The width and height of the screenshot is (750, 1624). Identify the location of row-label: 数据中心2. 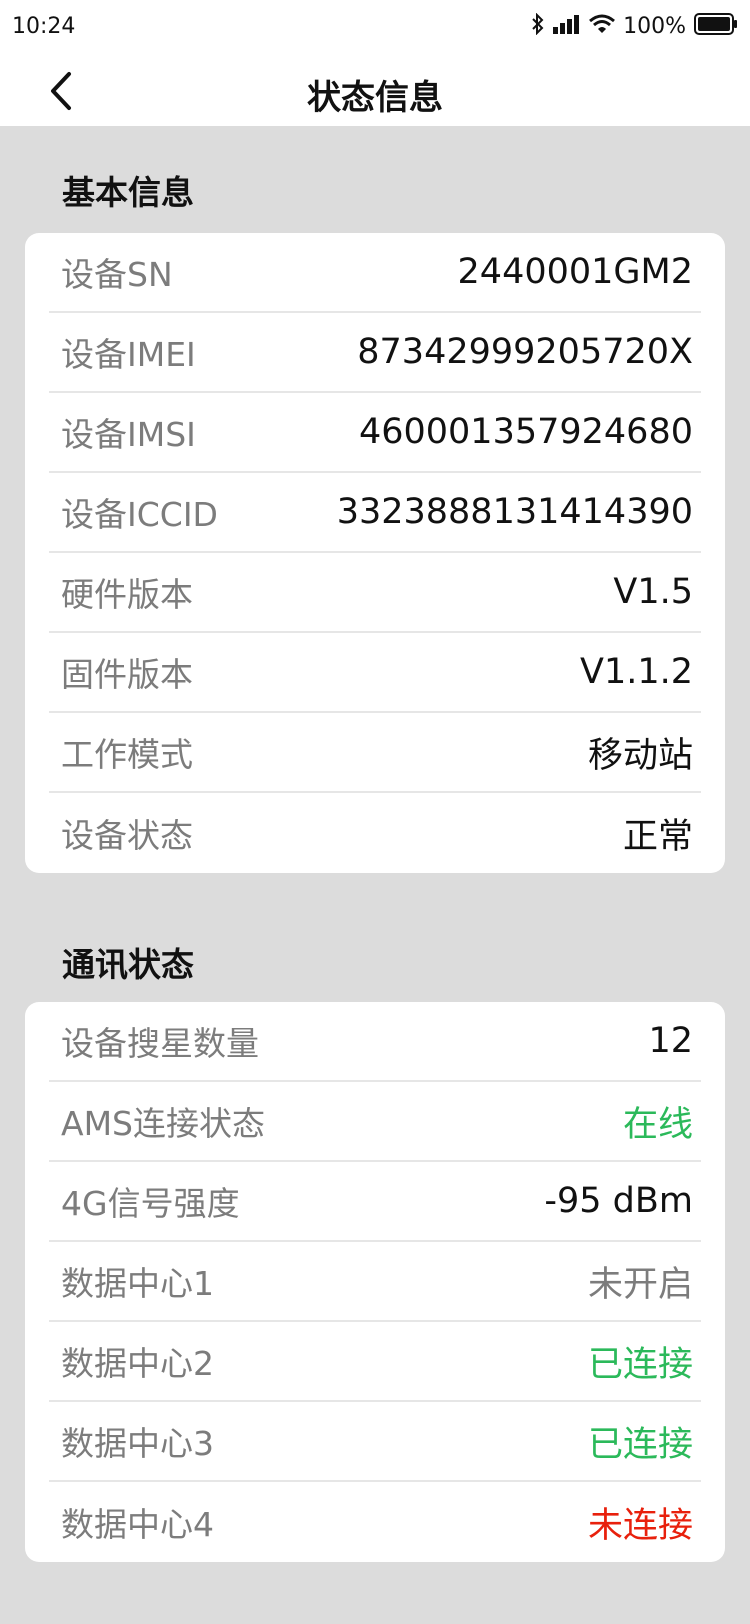
(137, 1363).